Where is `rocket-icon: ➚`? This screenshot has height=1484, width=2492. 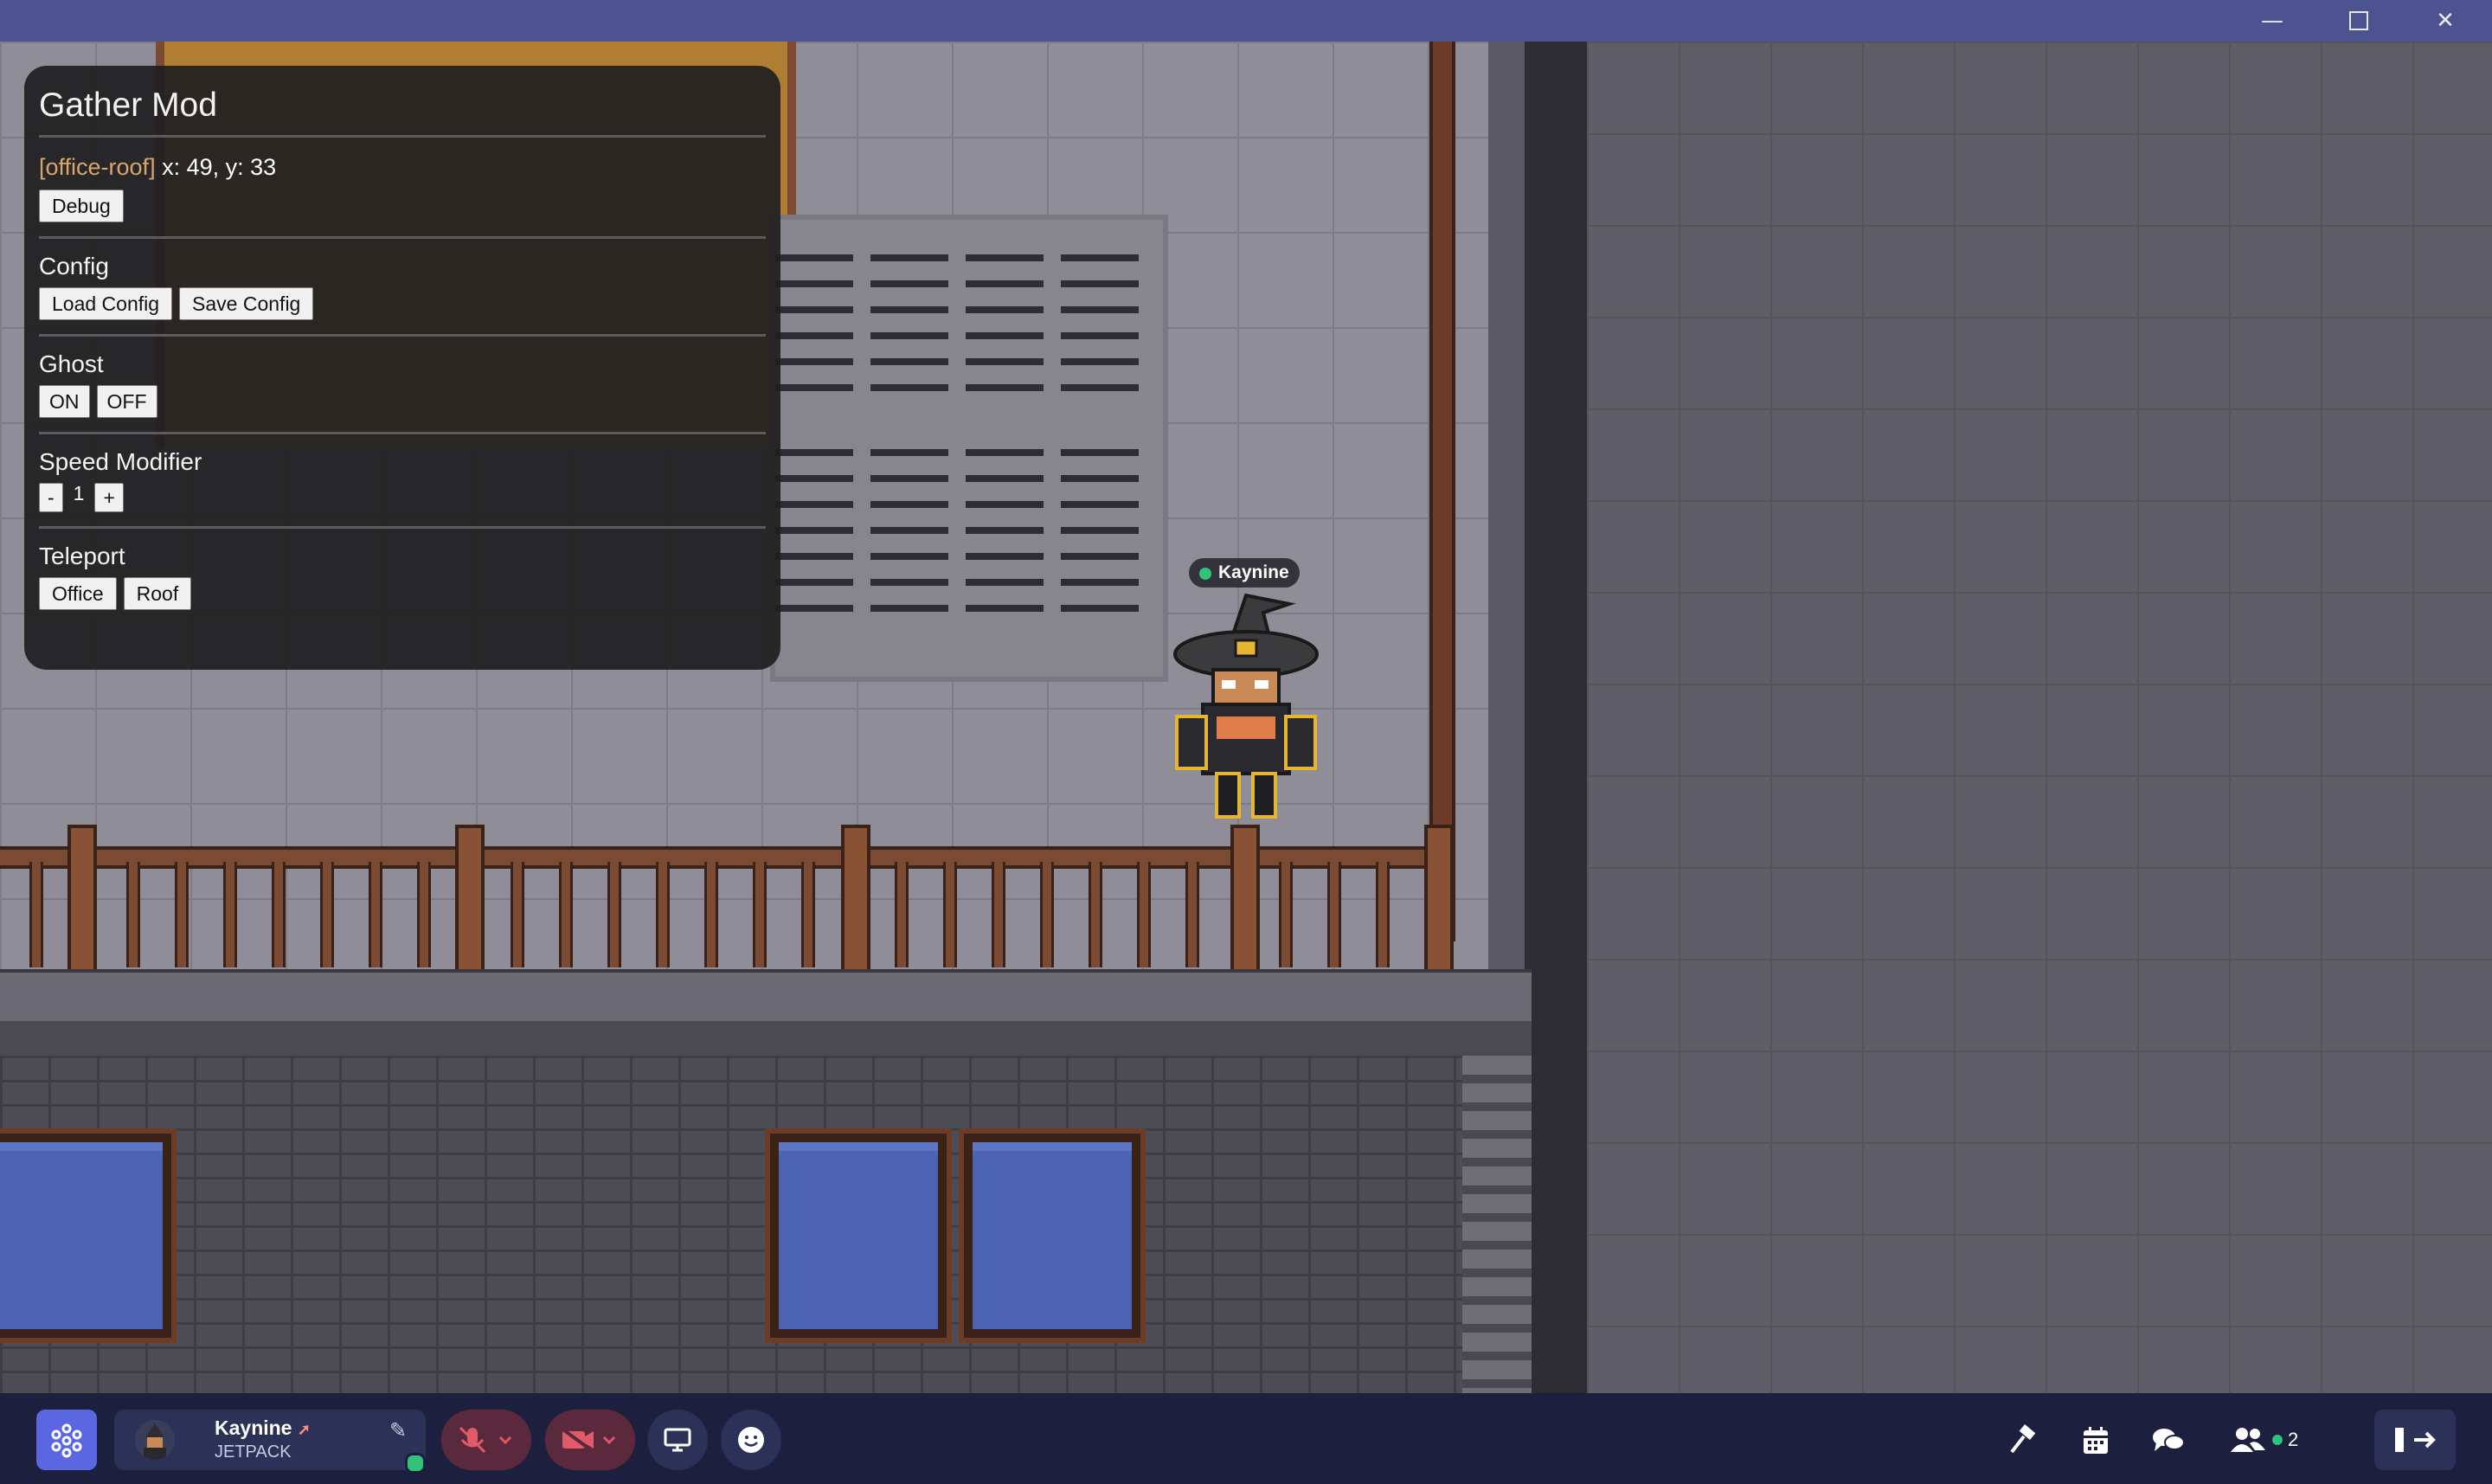
rocket-icon: ➚ is located at coordinates (304, 1429).